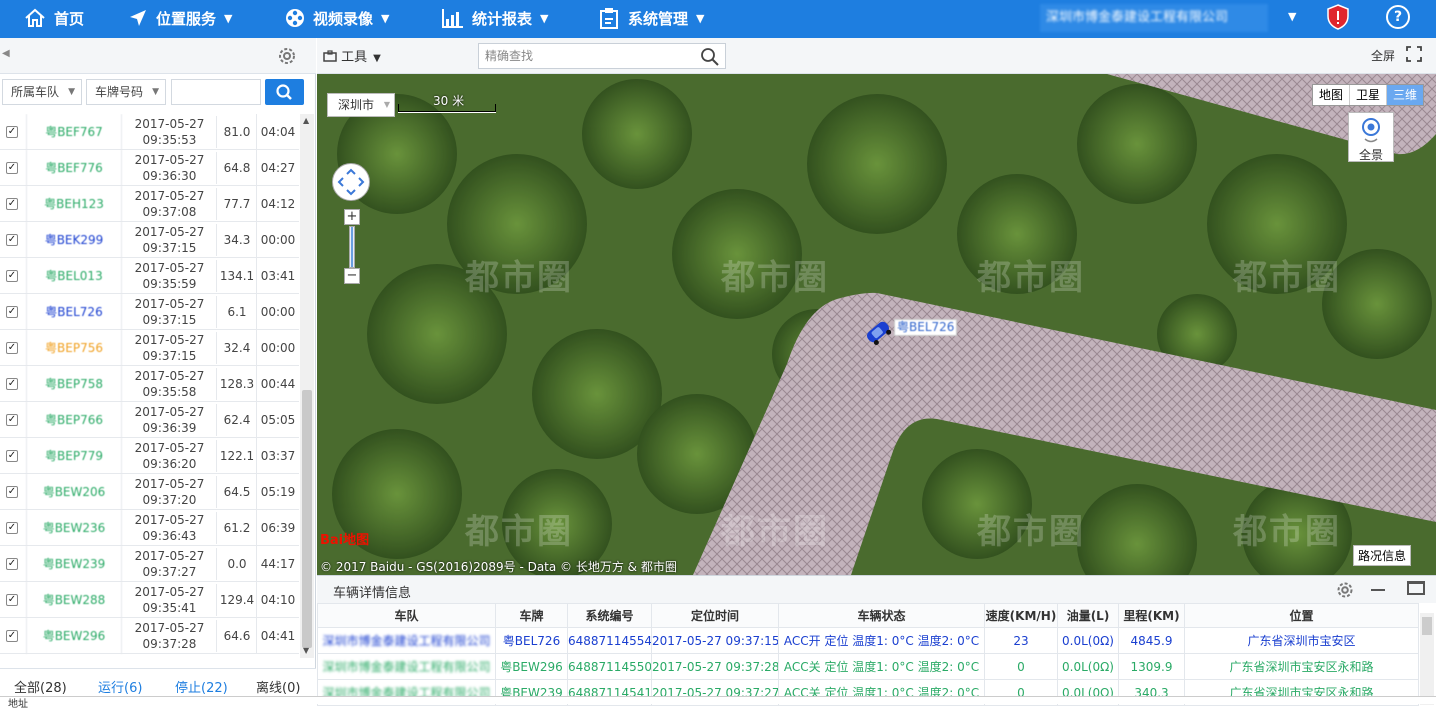 This screenshot has width=1436, height=710. What do you see at coordinates (74, 132) in the screenshot?
I see `vehicle-plate: 粤BEF767` at bounding box center [74, 132].